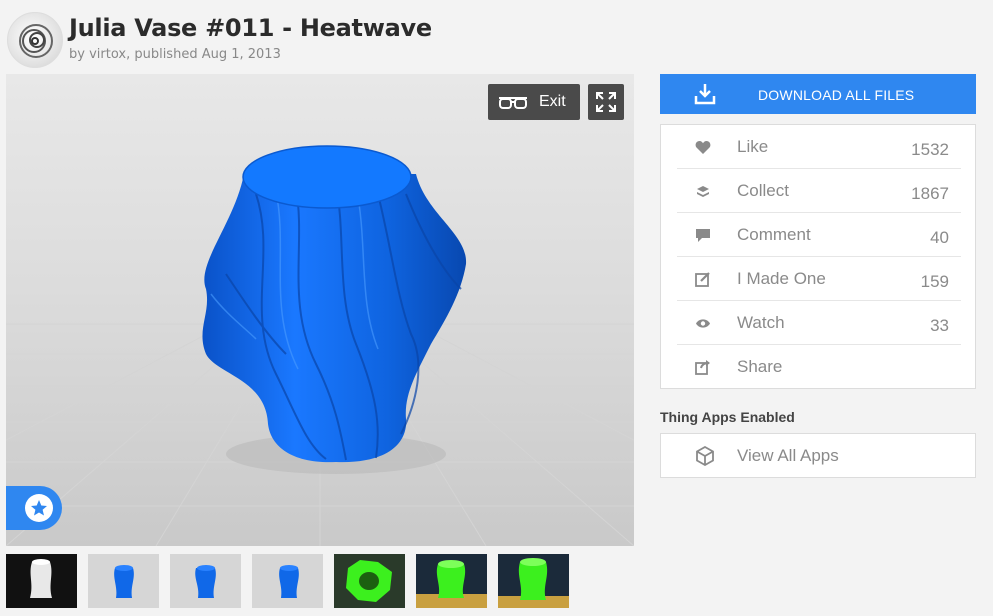  I want to click on share-action: Share, so click(819, 367).